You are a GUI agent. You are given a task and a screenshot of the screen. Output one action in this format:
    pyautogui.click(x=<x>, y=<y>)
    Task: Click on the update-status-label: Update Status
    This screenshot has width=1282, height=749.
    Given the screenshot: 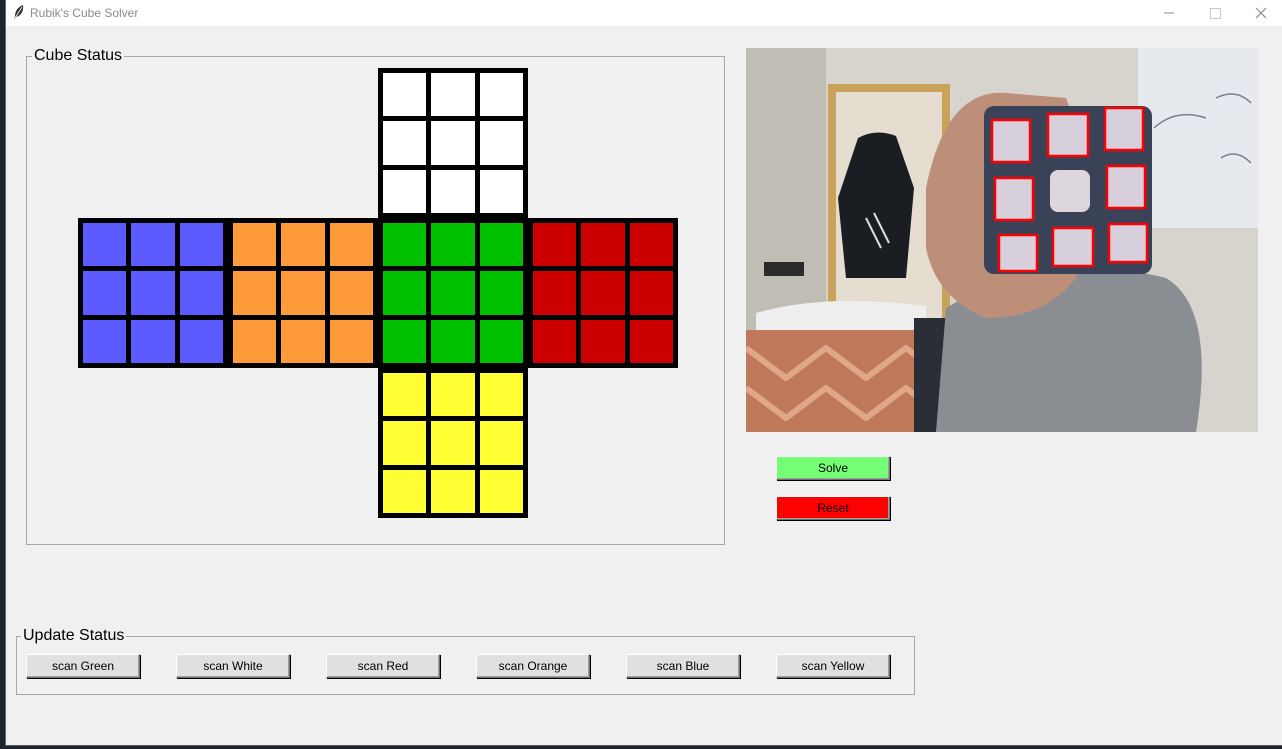 What is the action you would take?
    pyautogui.click(x=74, y=636)
    